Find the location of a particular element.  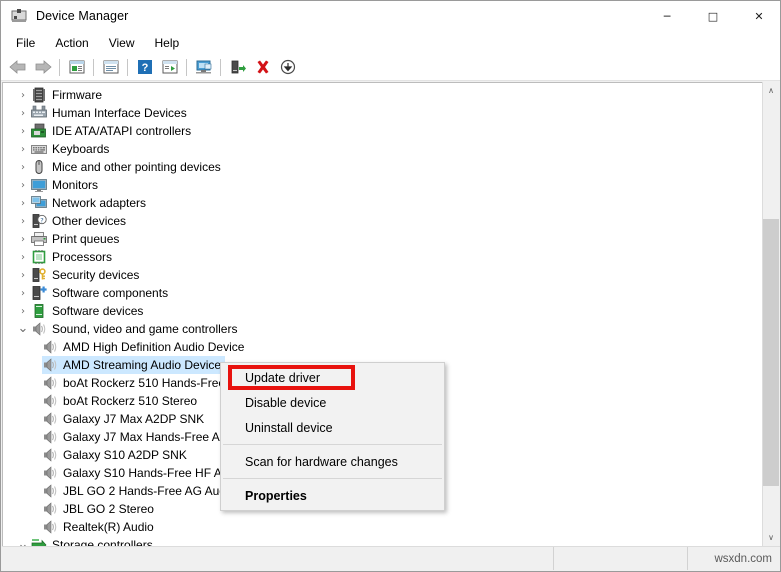

tree-item-label: Print queues is located at coordinates (86, 239).